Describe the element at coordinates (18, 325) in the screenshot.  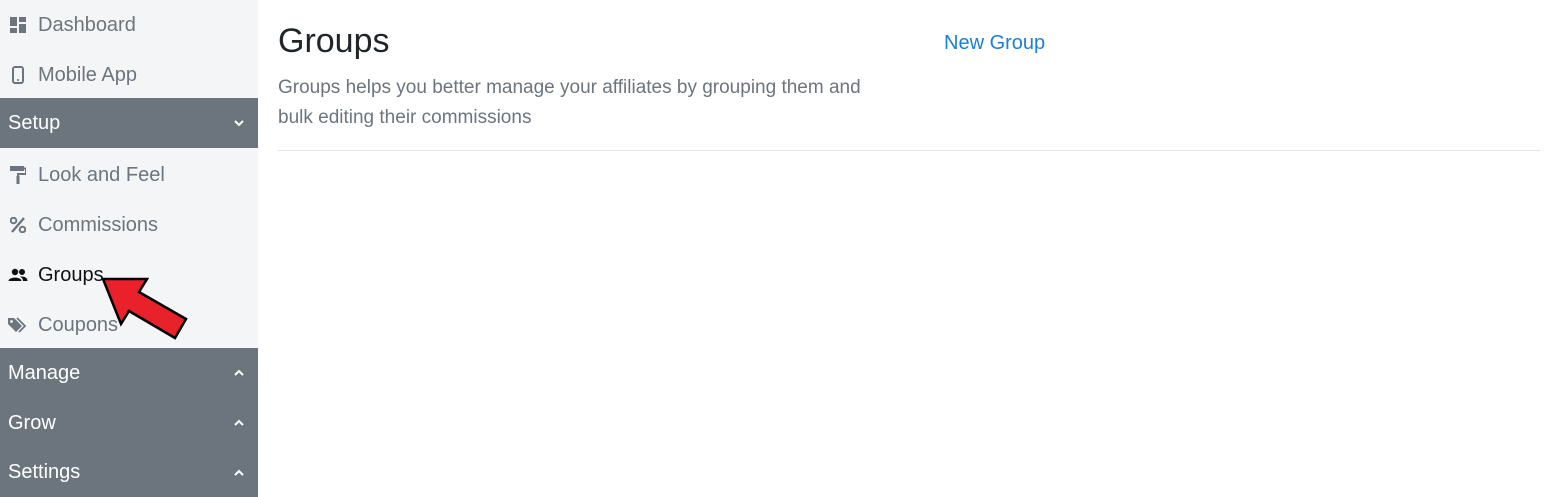
I see `tags-icon` at that location.